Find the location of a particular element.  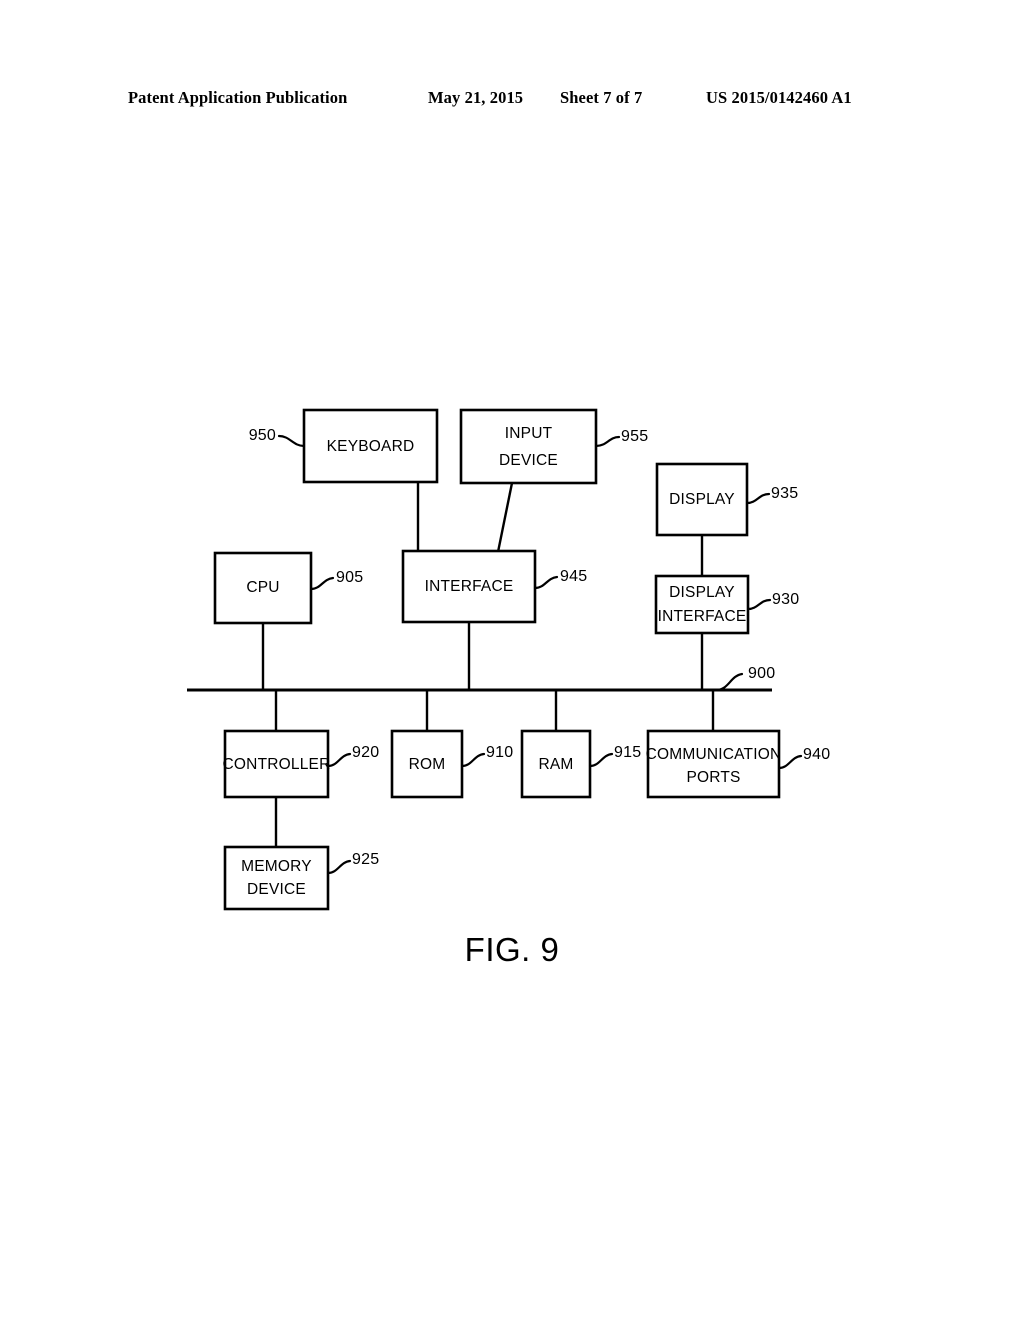

block-input-device-label-line1: INPUT is located at coordinates (529, 433).